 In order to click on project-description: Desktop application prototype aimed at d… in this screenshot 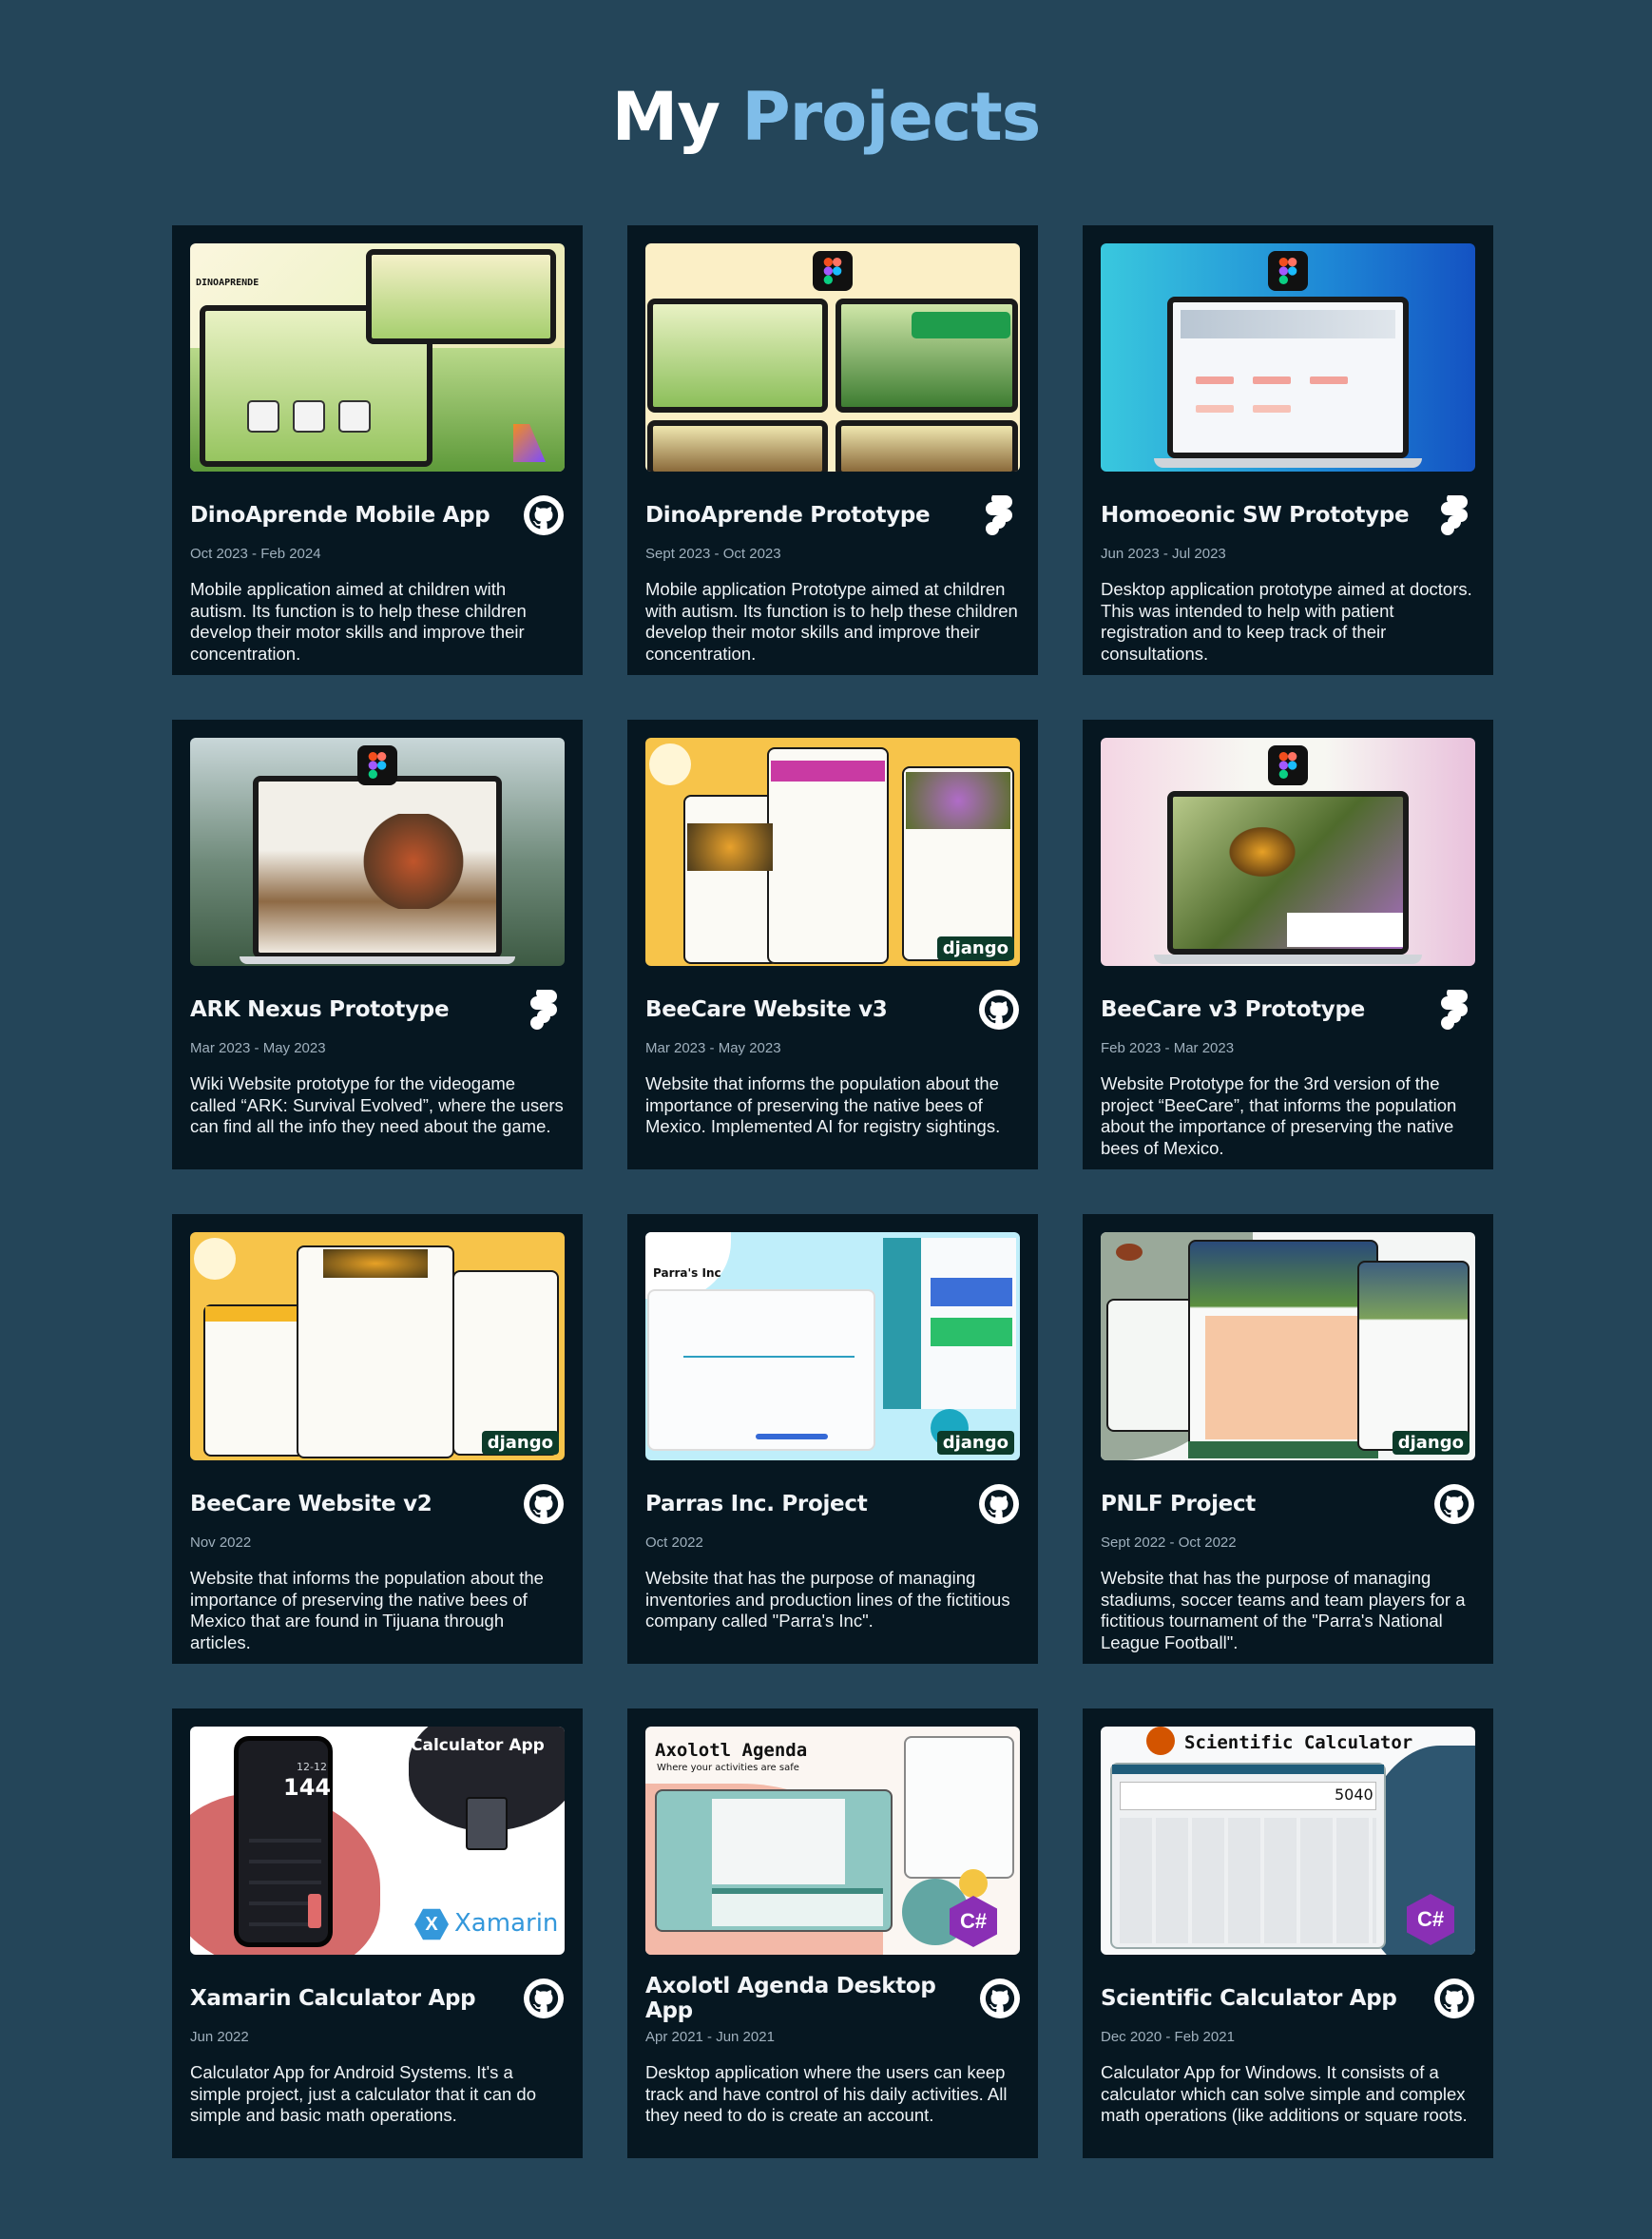, I will do `click(1286, 621)`.